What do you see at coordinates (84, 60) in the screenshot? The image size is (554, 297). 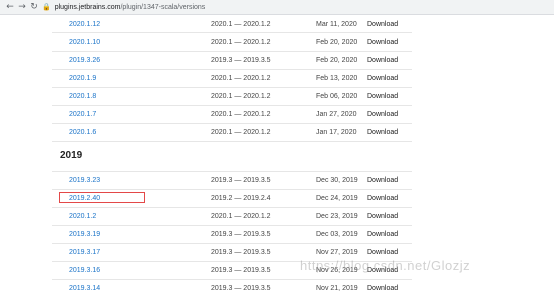 I see `version-link: 2019.3.26` at bounding box center [84, 60].